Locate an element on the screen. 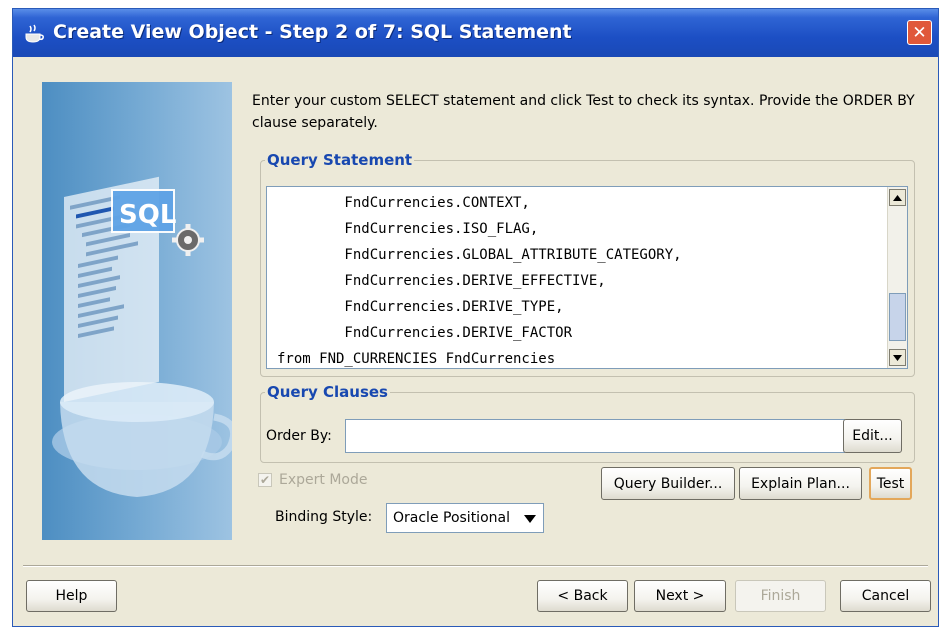 This screenshot has height=627, width=939. close-icon: ✕ is located at coordinates (919, 32).